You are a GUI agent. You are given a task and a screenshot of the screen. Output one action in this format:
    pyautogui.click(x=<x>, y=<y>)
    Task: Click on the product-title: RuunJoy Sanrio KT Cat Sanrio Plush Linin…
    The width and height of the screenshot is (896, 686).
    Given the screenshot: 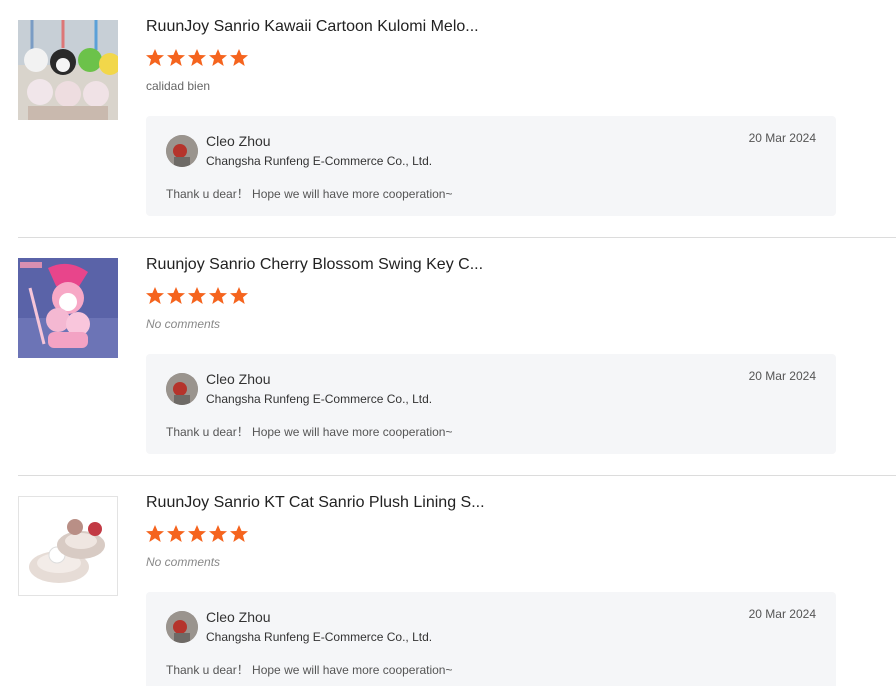 What is the action you would take?
    pyautogui.click(x=315, y=503)
    